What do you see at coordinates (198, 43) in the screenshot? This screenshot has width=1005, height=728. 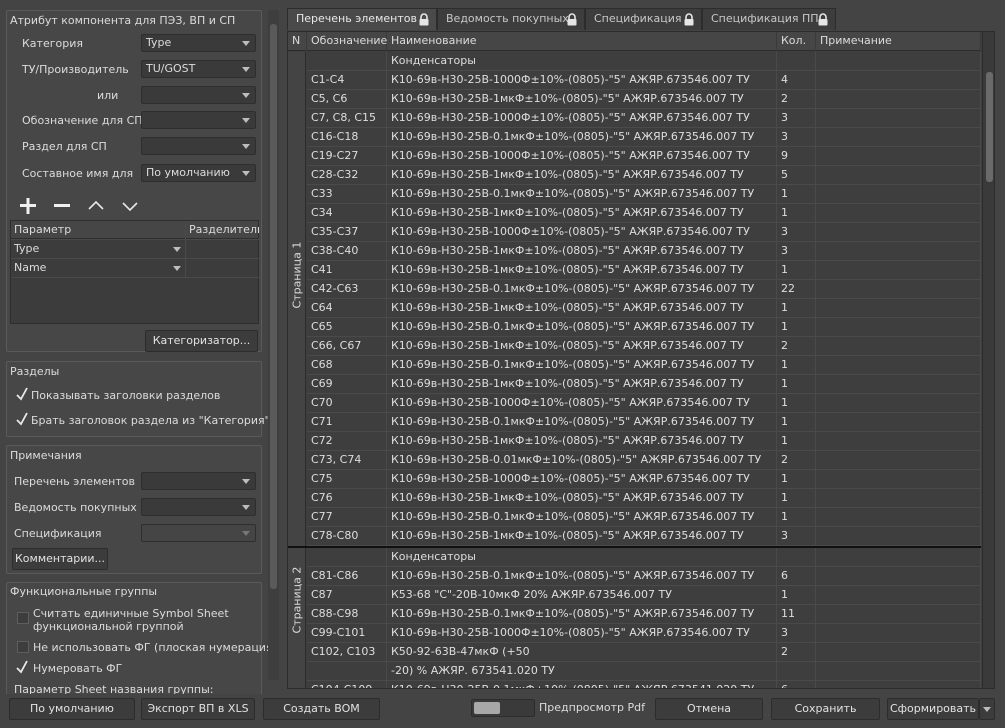 I see `category-combo: Type` at bounding box center [198, 43].